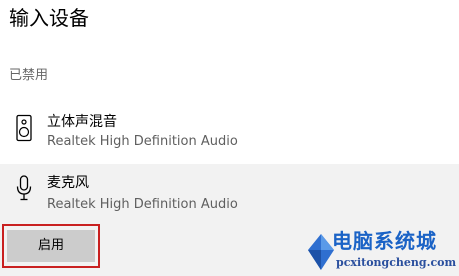  Describe the element at coordinates (24, 128) in the screenshot. I see `speaker-icon` at that location.